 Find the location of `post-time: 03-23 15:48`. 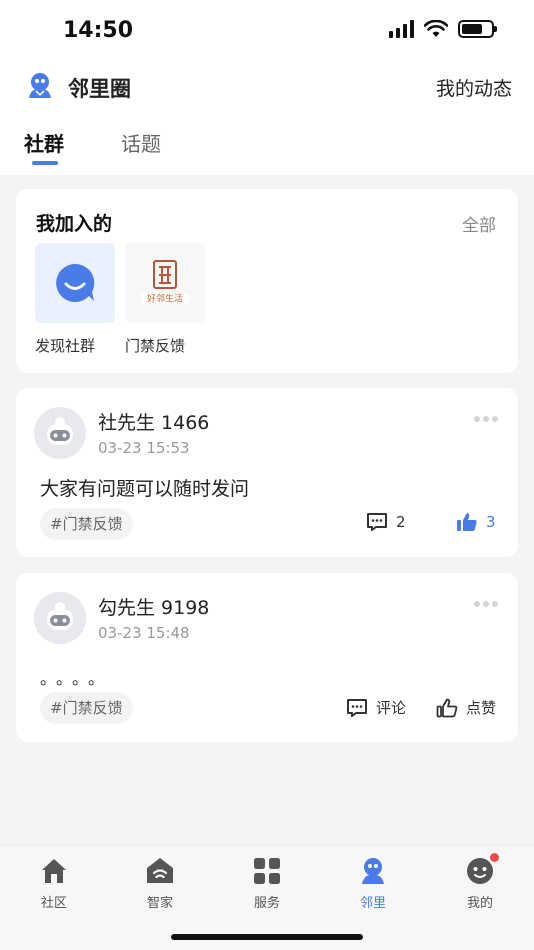

post-time: 03-23 15:48 is located at coordinates (144, 633).